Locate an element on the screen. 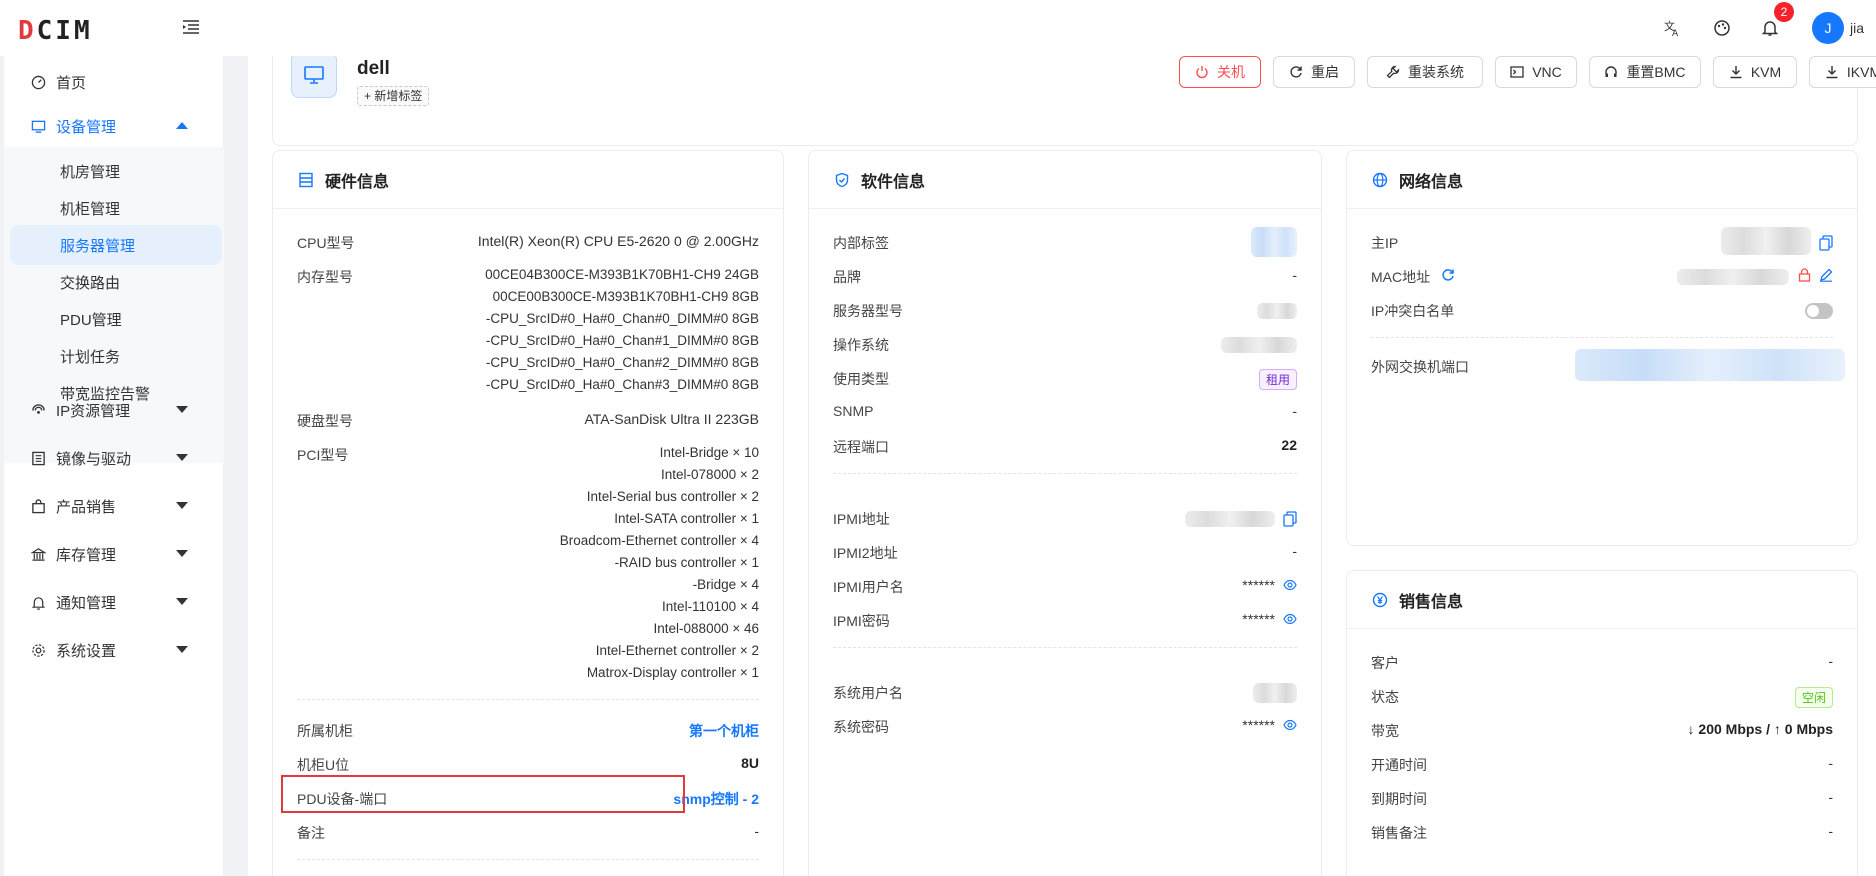  sidebar-item-notify: 通知管理 is located at coordinates (114, 602).